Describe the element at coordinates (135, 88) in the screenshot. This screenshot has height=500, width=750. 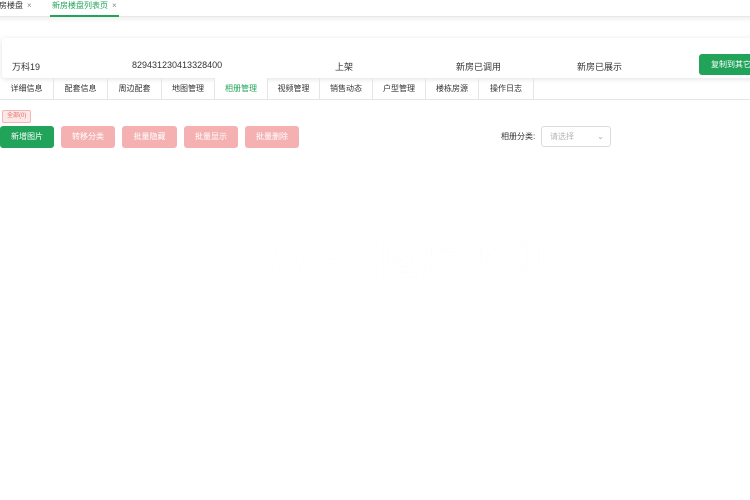
I see `tab-nearby-facilities: 周边配套` at that location.